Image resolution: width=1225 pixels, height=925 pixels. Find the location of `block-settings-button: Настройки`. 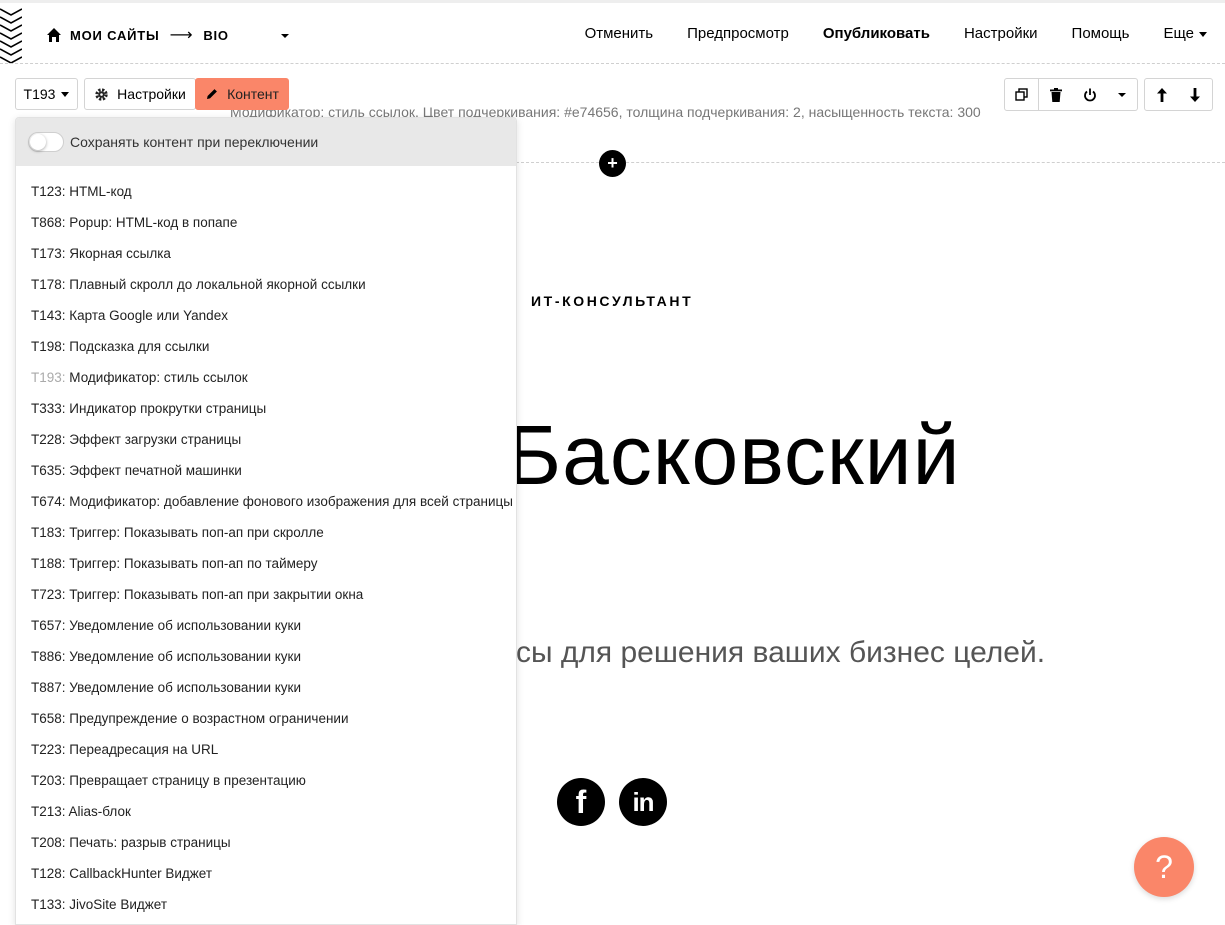

block-settings-button: Настройки is located at coordinates (140, 94).